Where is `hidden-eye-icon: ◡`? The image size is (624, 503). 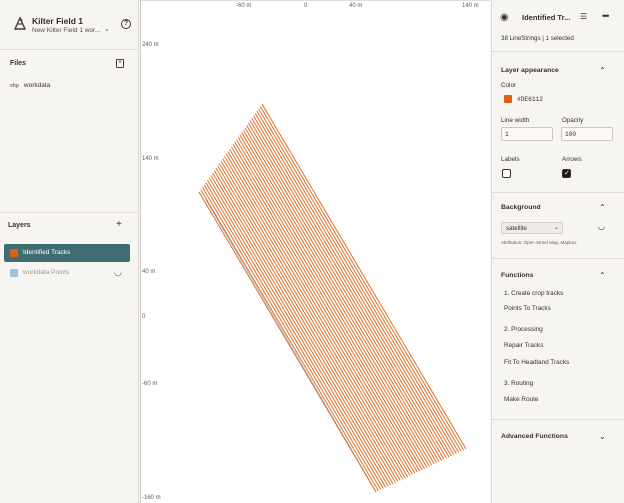 hidden-eye-icon: ◡ is located at coordinates (118, 272).